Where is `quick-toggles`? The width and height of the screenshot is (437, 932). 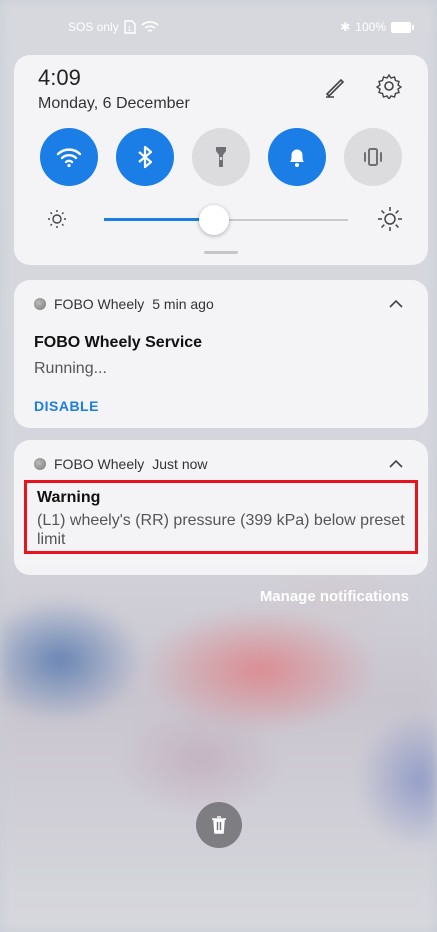
quick-toggles is located at coordinates (221, 157).